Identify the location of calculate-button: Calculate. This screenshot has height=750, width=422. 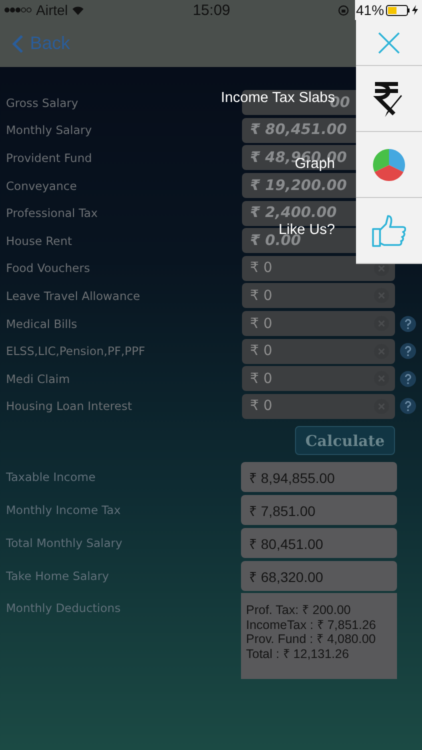
(345, 441).